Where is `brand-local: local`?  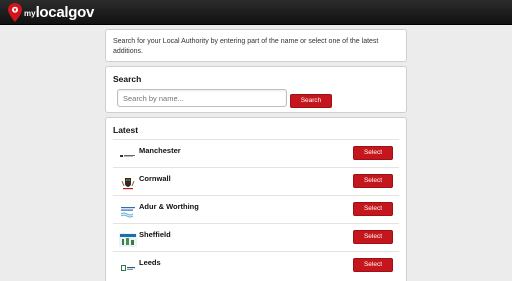
brand-local: local is located at coordinates (52, 12).